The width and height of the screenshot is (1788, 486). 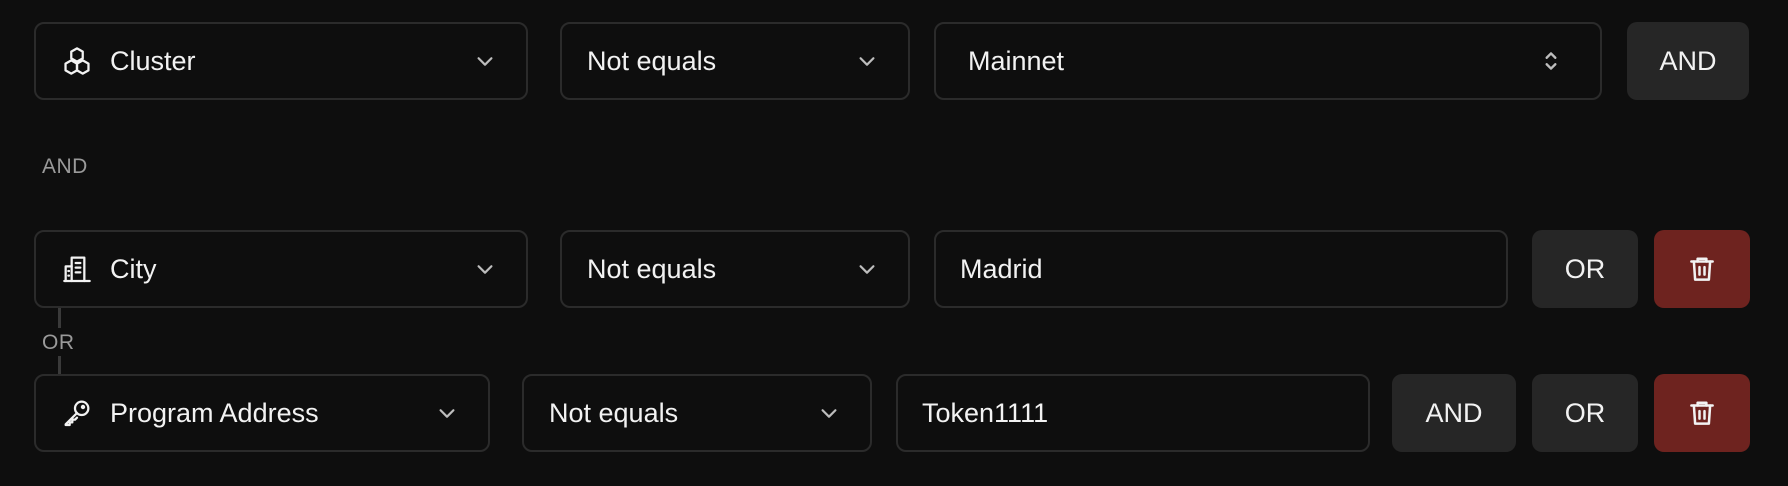 What do you see at coordinates (985, 412) in the screenshot?
I see `value-text: Token1111` at bounding box center [985, 412].